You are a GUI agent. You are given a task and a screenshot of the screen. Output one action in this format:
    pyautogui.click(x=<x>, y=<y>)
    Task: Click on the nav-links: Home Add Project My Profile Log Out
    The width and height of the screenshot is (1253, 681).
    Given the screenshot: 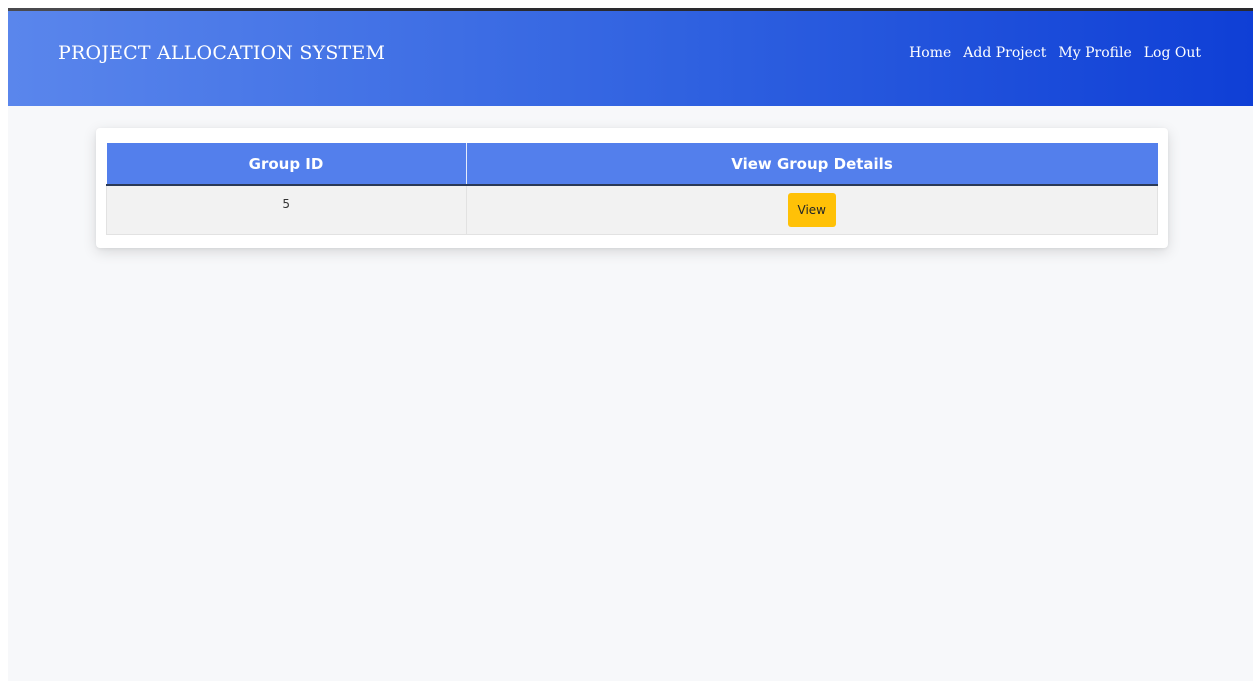 What is the action you would take?
    pyautogui.click(x=1055, y=53)
    